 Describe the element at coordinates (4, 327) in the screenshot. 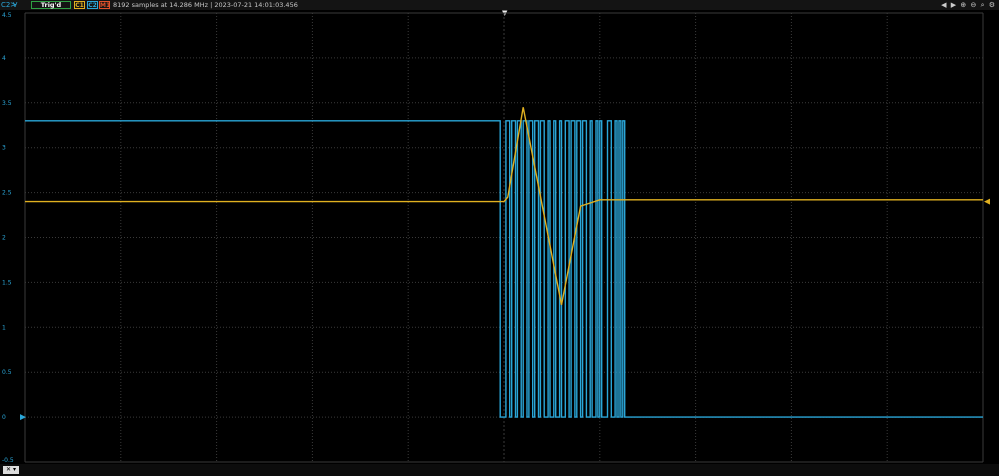

I see `y-tick-label: 1` at that location.